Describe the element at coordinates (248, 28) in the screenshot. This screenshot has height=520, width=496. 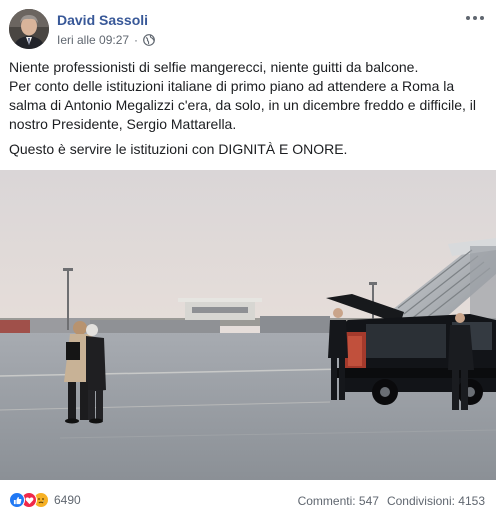
I see `post-header: David Sassoli Ieri alle 09:27 ·` at that location.